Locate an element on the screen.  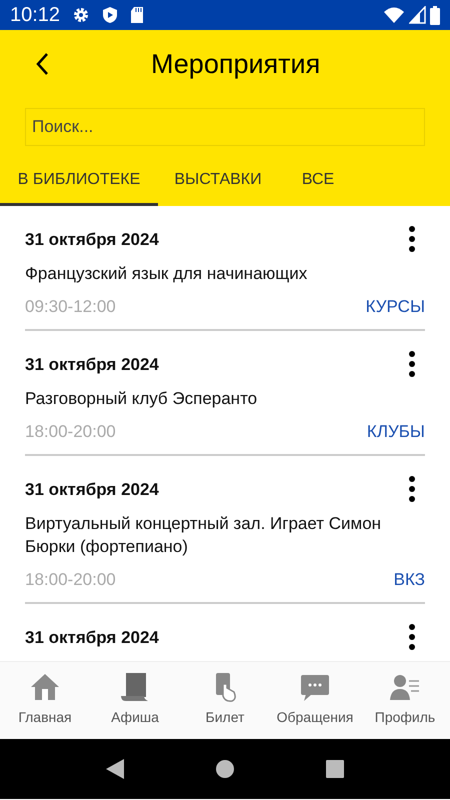
signal-icon is located at coordinates (417, 15).